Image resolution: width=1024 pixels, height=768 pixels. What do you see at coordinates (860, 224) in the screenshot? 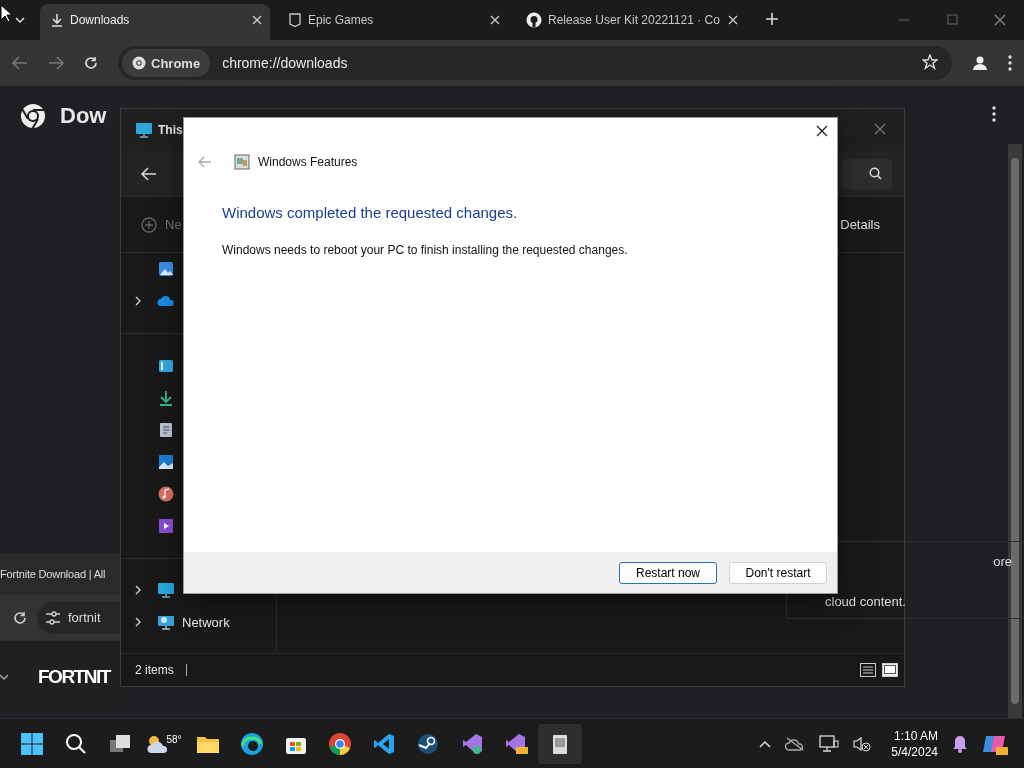
I see `details-button: Details` at bounding box center [860, 224].